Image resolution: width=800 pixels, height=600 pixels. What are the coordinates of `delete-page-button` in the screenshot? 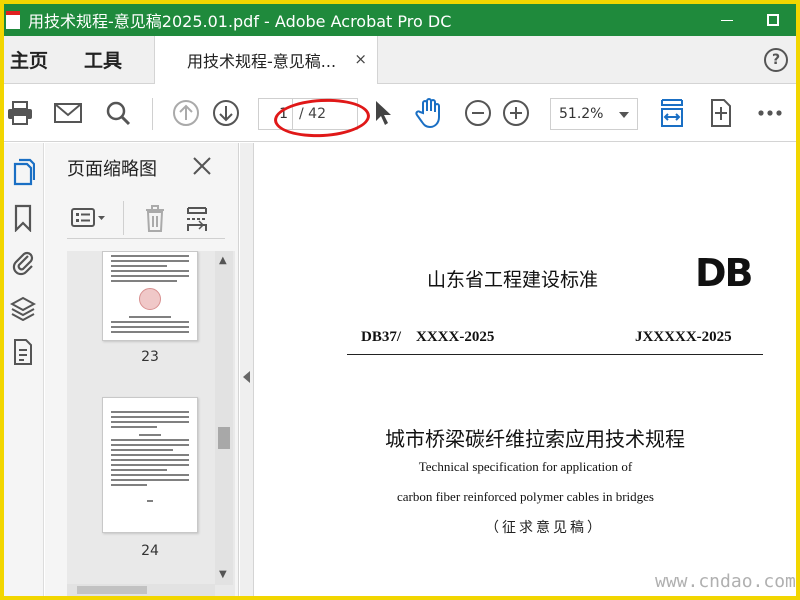 It's located at (155, 221).